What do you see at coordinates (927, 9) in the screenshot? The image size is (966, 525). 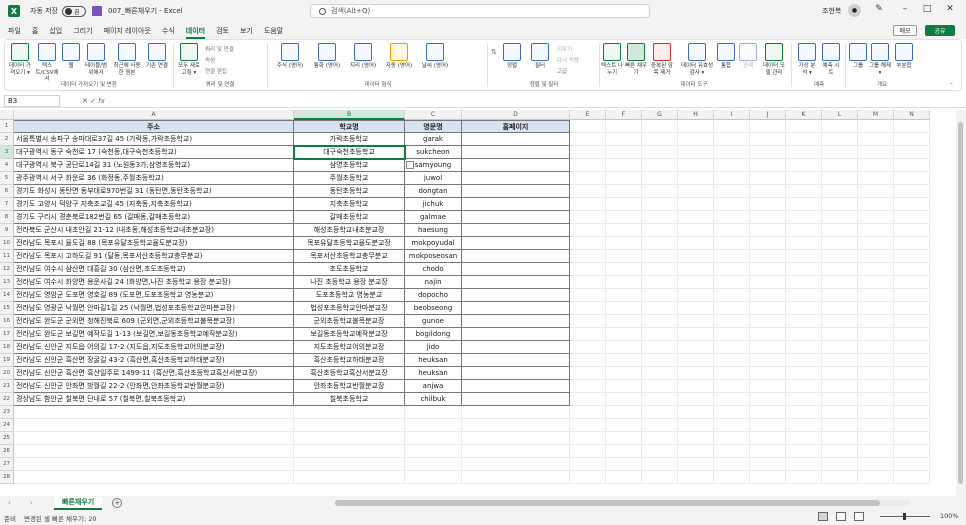 I see `restore-icon: □` at bounding box center [927, 9].